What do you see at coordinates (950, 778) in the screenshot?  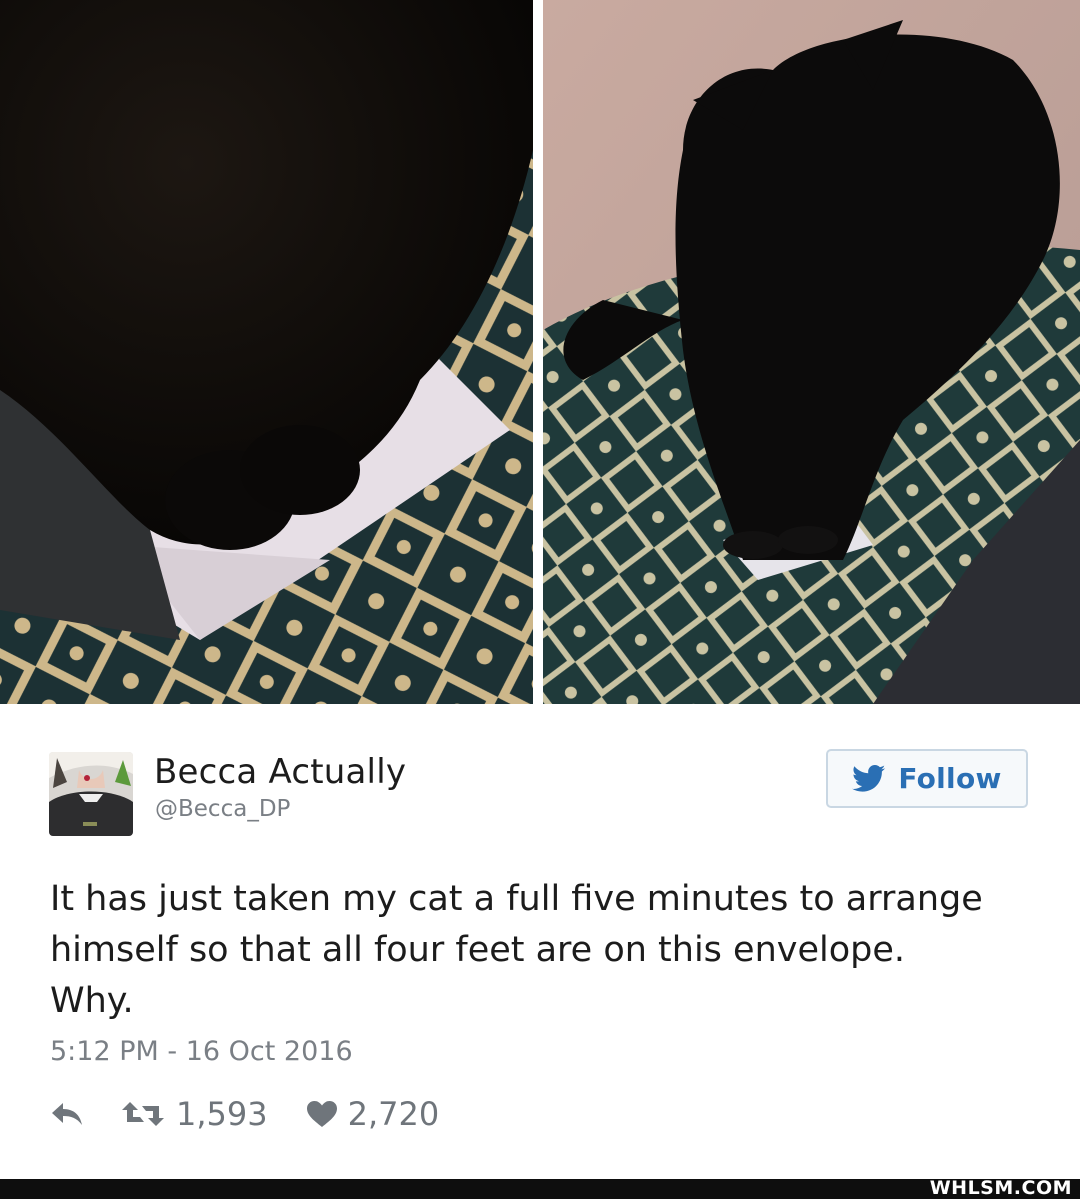 I see `follow-label: Follow` at bounding box center [950, 778].